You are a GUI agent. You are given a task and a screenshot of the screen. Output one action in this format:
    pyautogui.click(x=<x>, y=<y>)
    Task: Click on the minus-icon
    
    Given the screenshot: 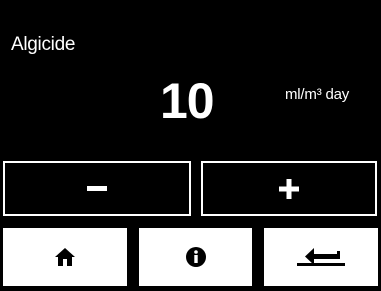 What is the action you would take?
    pyautogui.click(x=97, y=188)
    